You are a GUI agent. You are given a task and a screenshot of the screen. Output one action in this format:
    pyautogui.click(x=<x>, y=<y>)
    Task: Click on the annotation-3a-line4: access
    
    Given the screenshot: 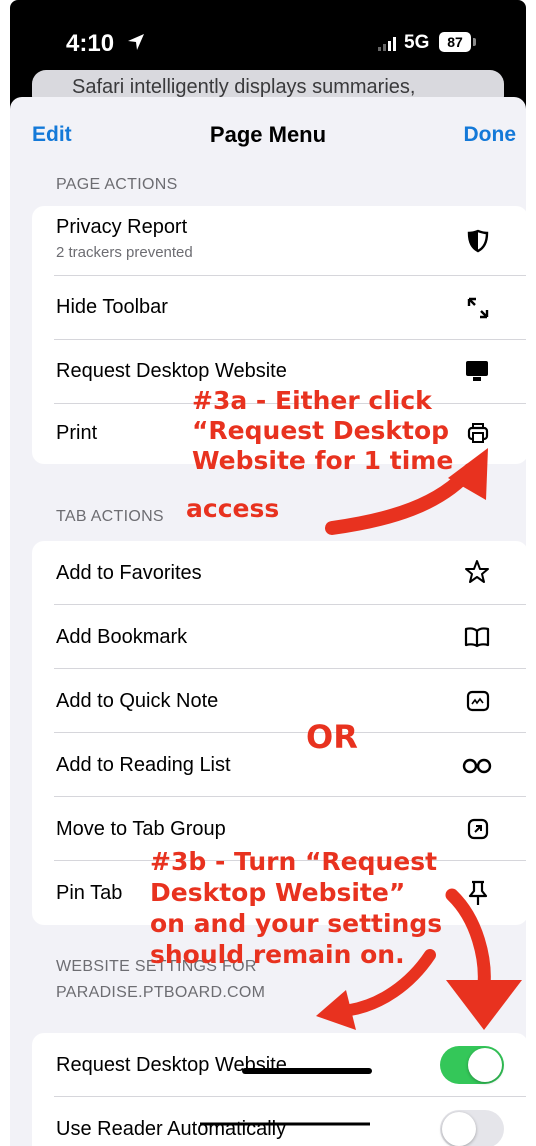 What is the action you would take?
    pyautogui.click(x=233, y=508)
    